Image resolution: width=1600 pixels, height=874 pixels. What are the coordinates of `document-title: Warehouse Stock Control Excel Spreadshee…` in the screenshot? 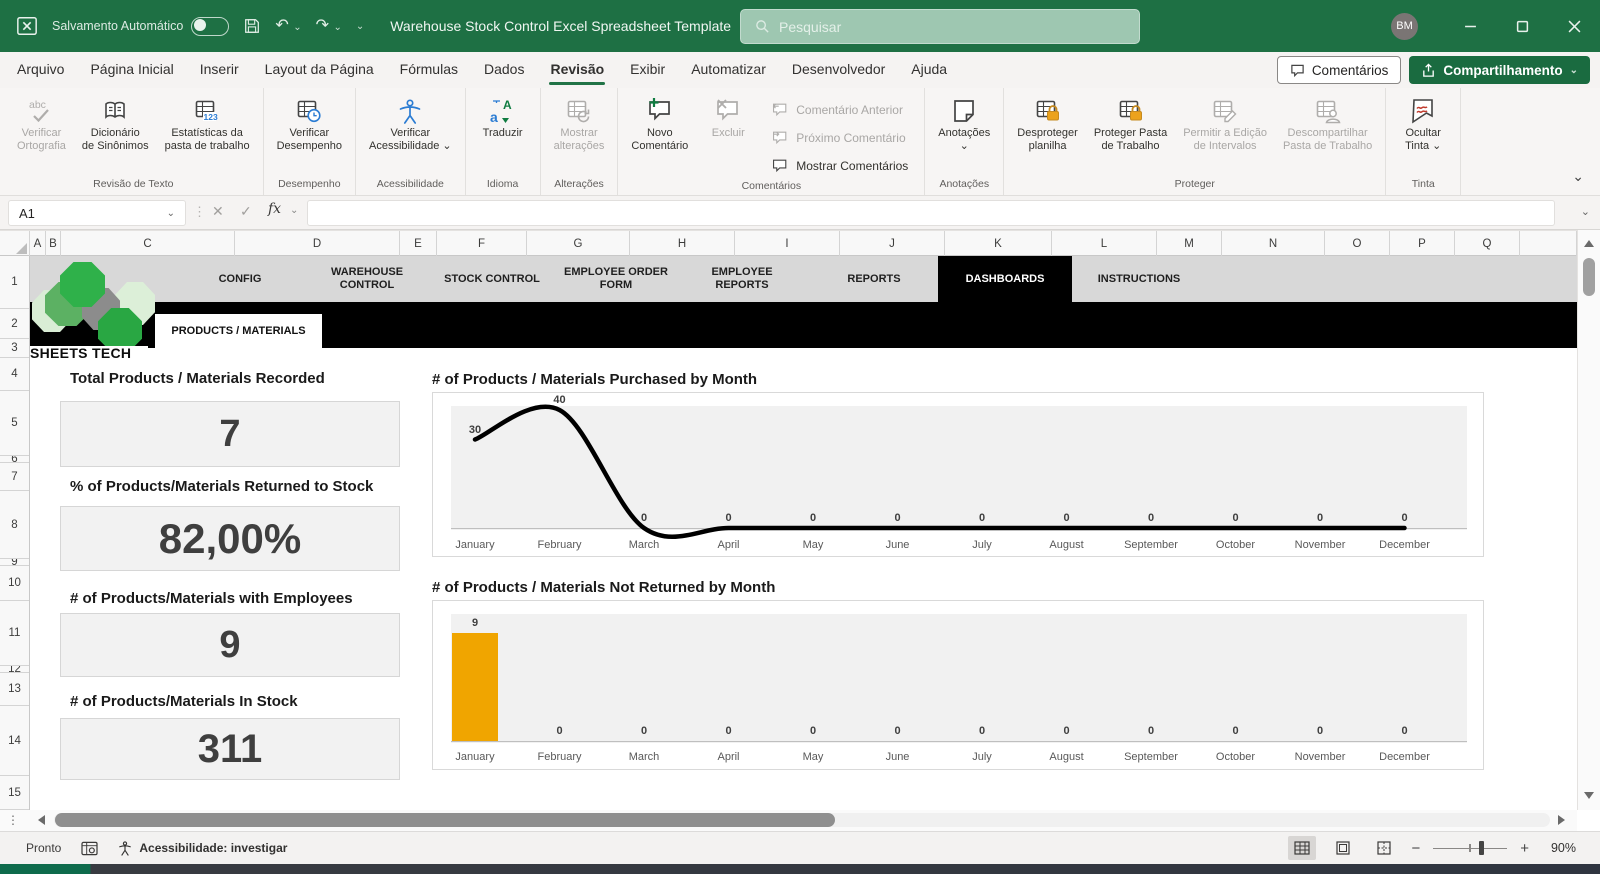 It's located at (568, 26).